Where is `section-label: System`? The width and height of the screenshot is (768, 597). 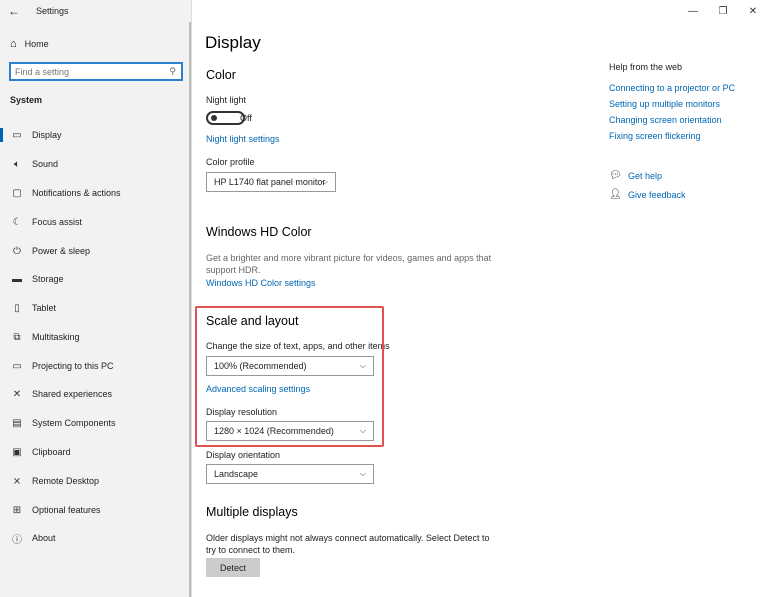
section-label: System is located at coordinates (26, 100).